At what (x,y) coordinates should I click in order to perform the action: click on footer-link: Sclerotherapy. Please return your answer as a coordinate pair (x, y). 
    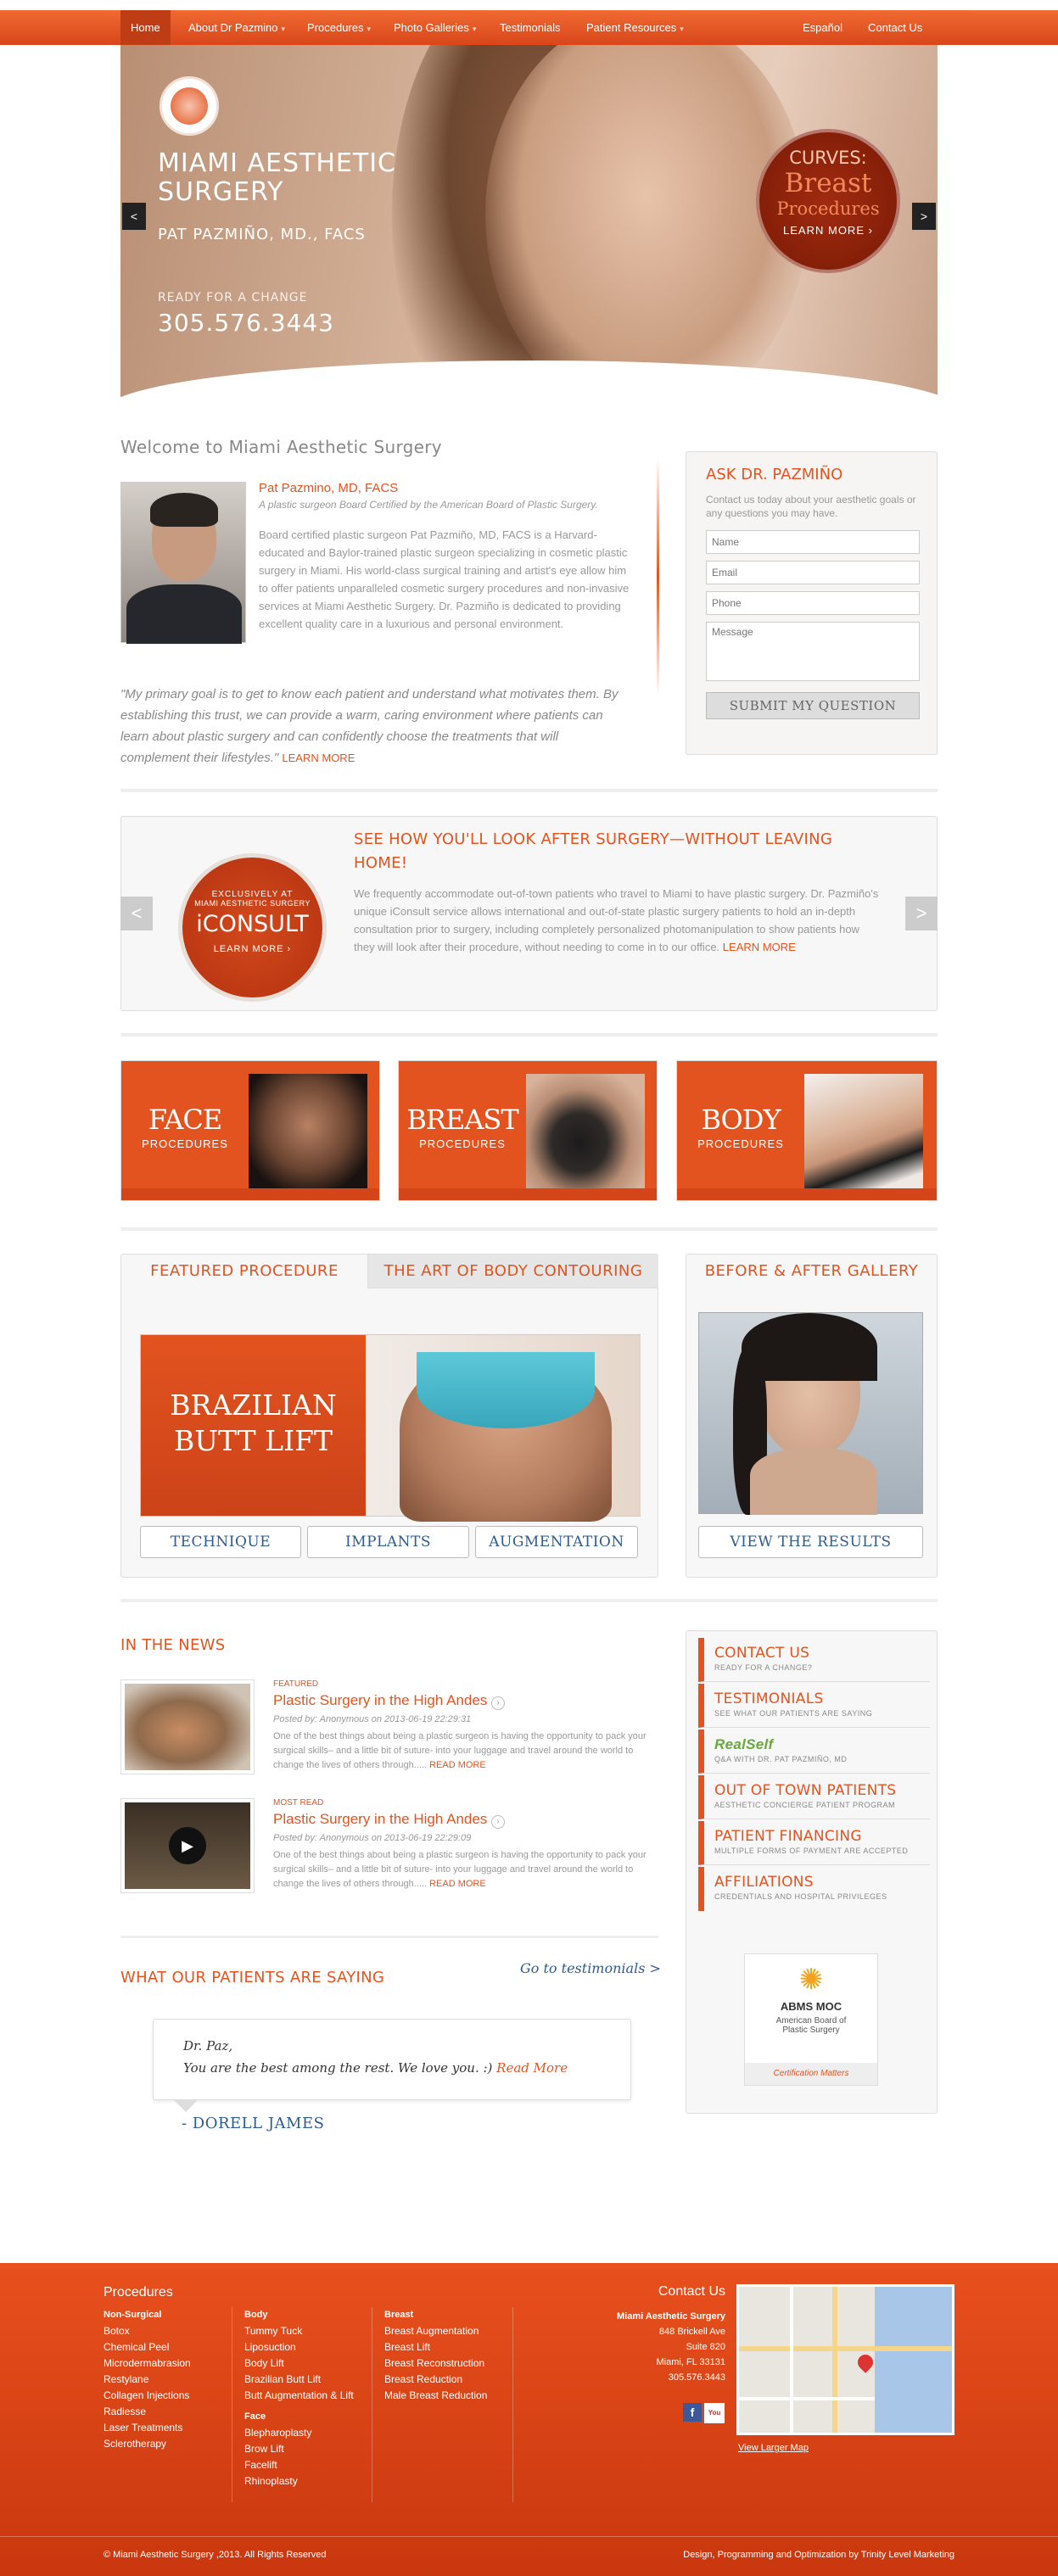
    Looking at the image, I should click on (147, 2444).